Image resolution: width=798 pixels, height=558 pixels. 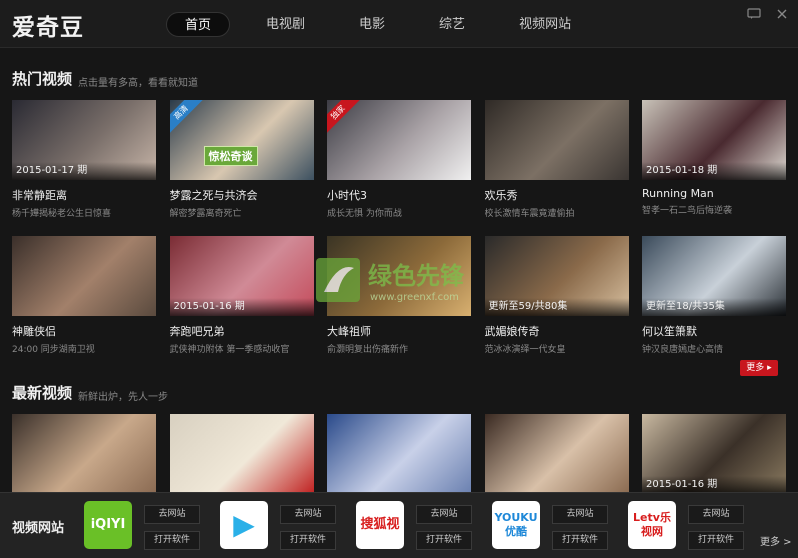 I want to click on video-title: 大峰祖师, so click(x=399, y=331).